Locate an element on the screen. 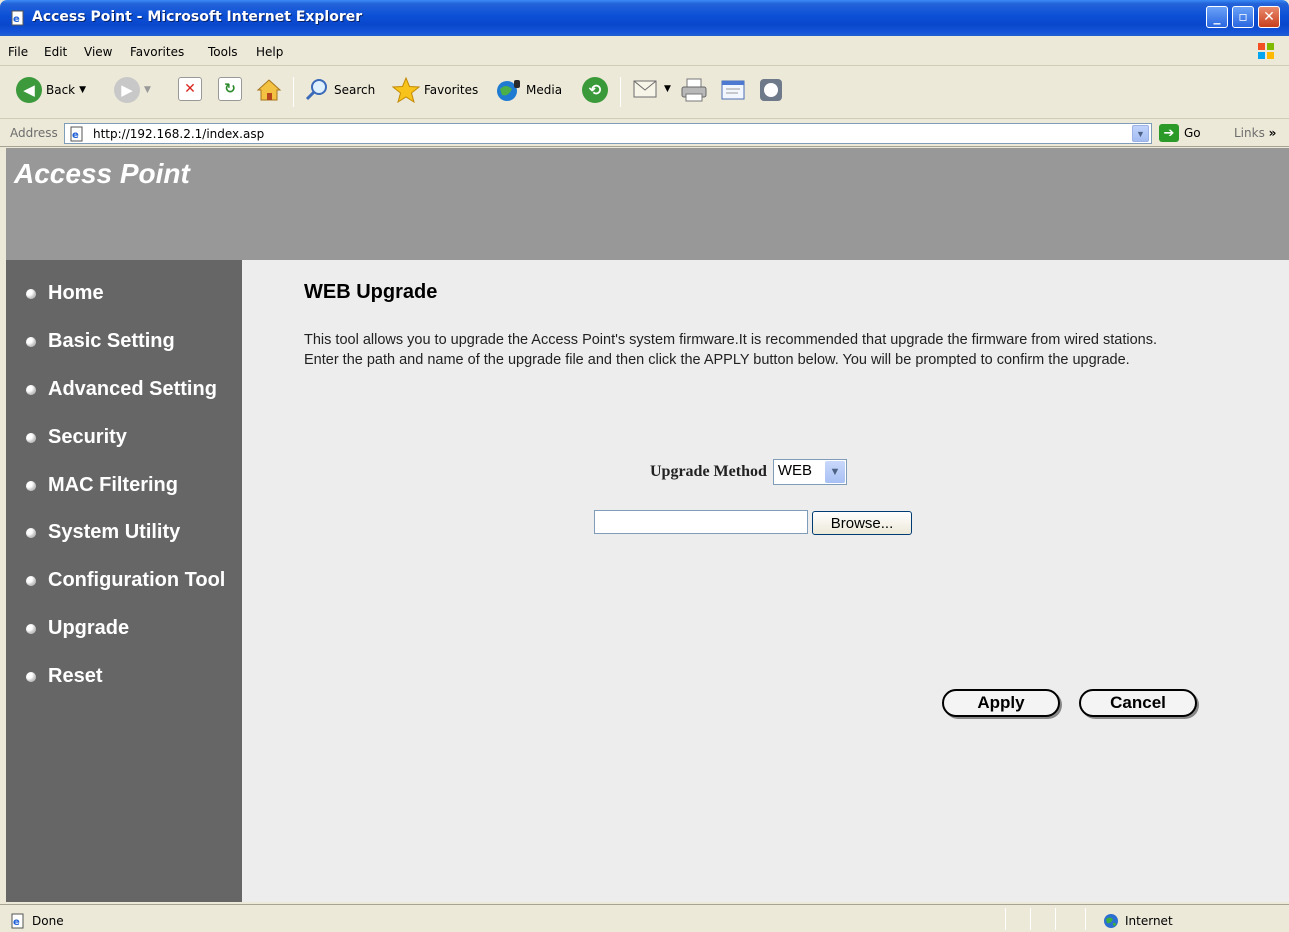 This screenshot has height=932, width=1289. menu-help: Help is located at coordinates (269, 52).